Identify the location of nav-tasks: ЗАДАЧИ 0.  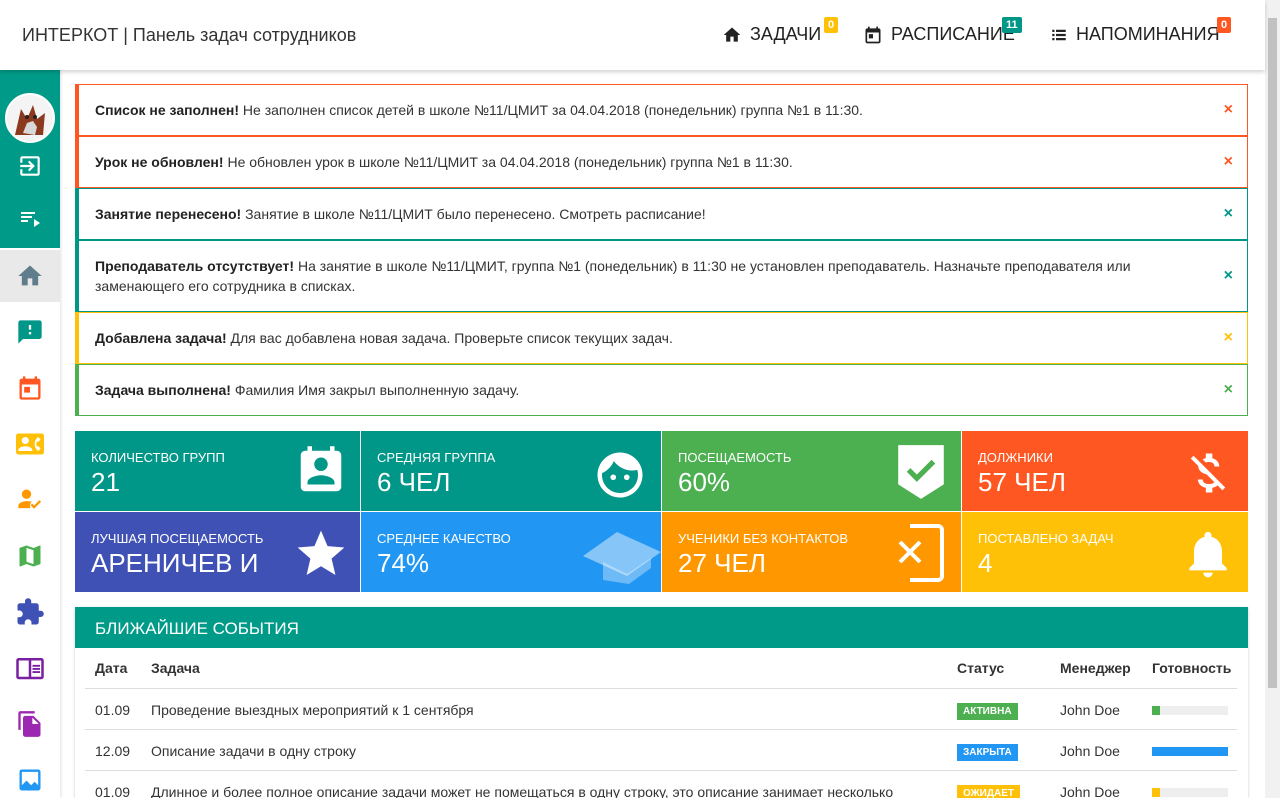
(780, 31).